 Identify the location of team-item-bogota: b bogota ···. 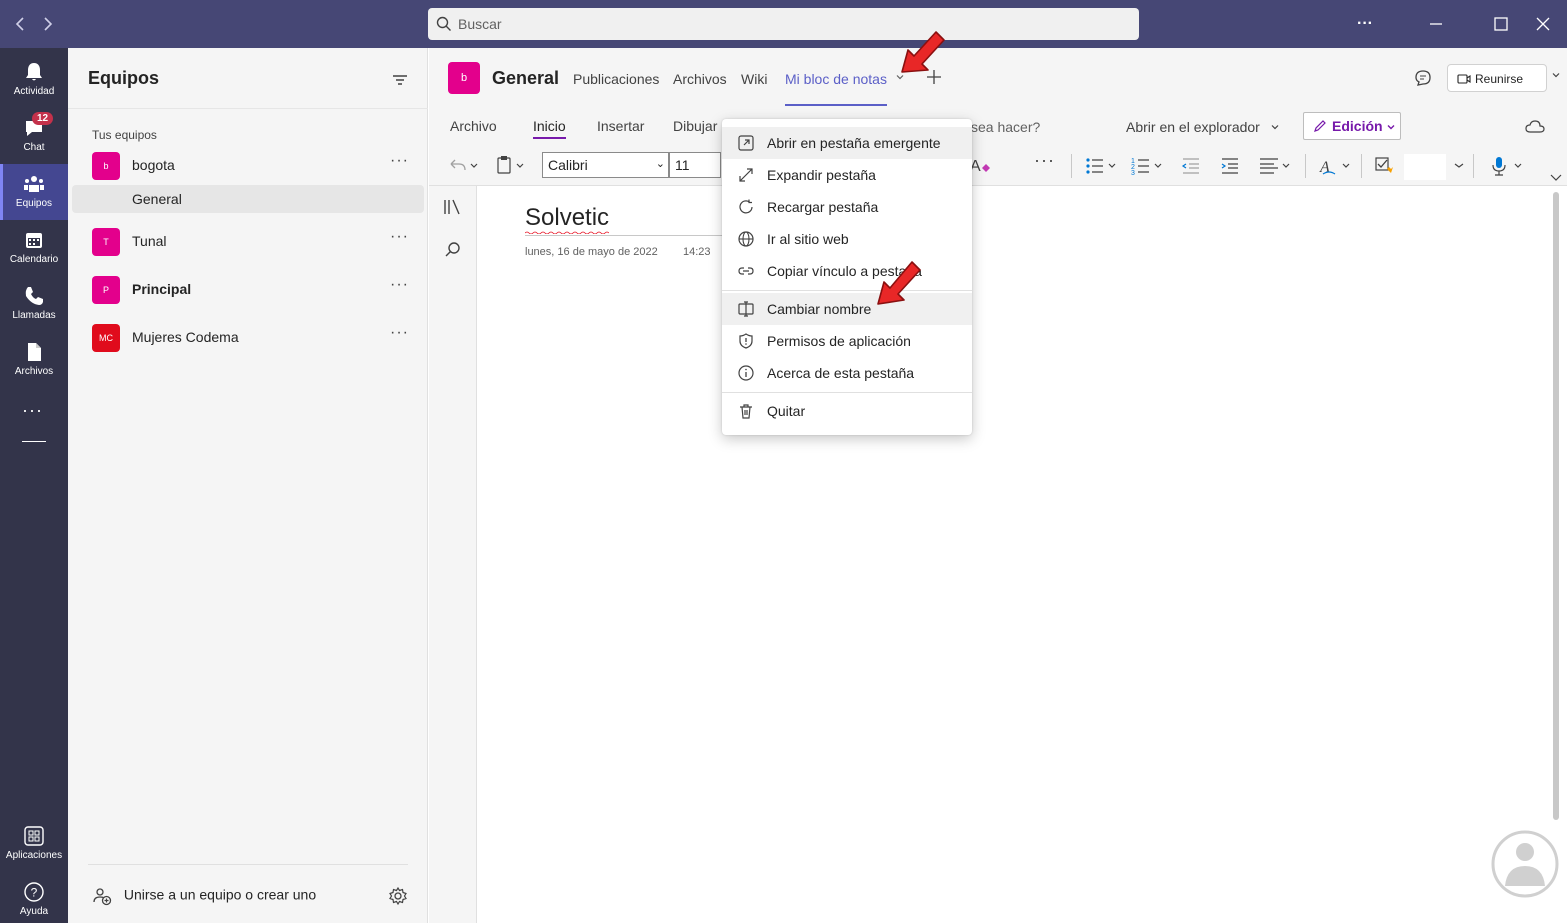
(248, 166).